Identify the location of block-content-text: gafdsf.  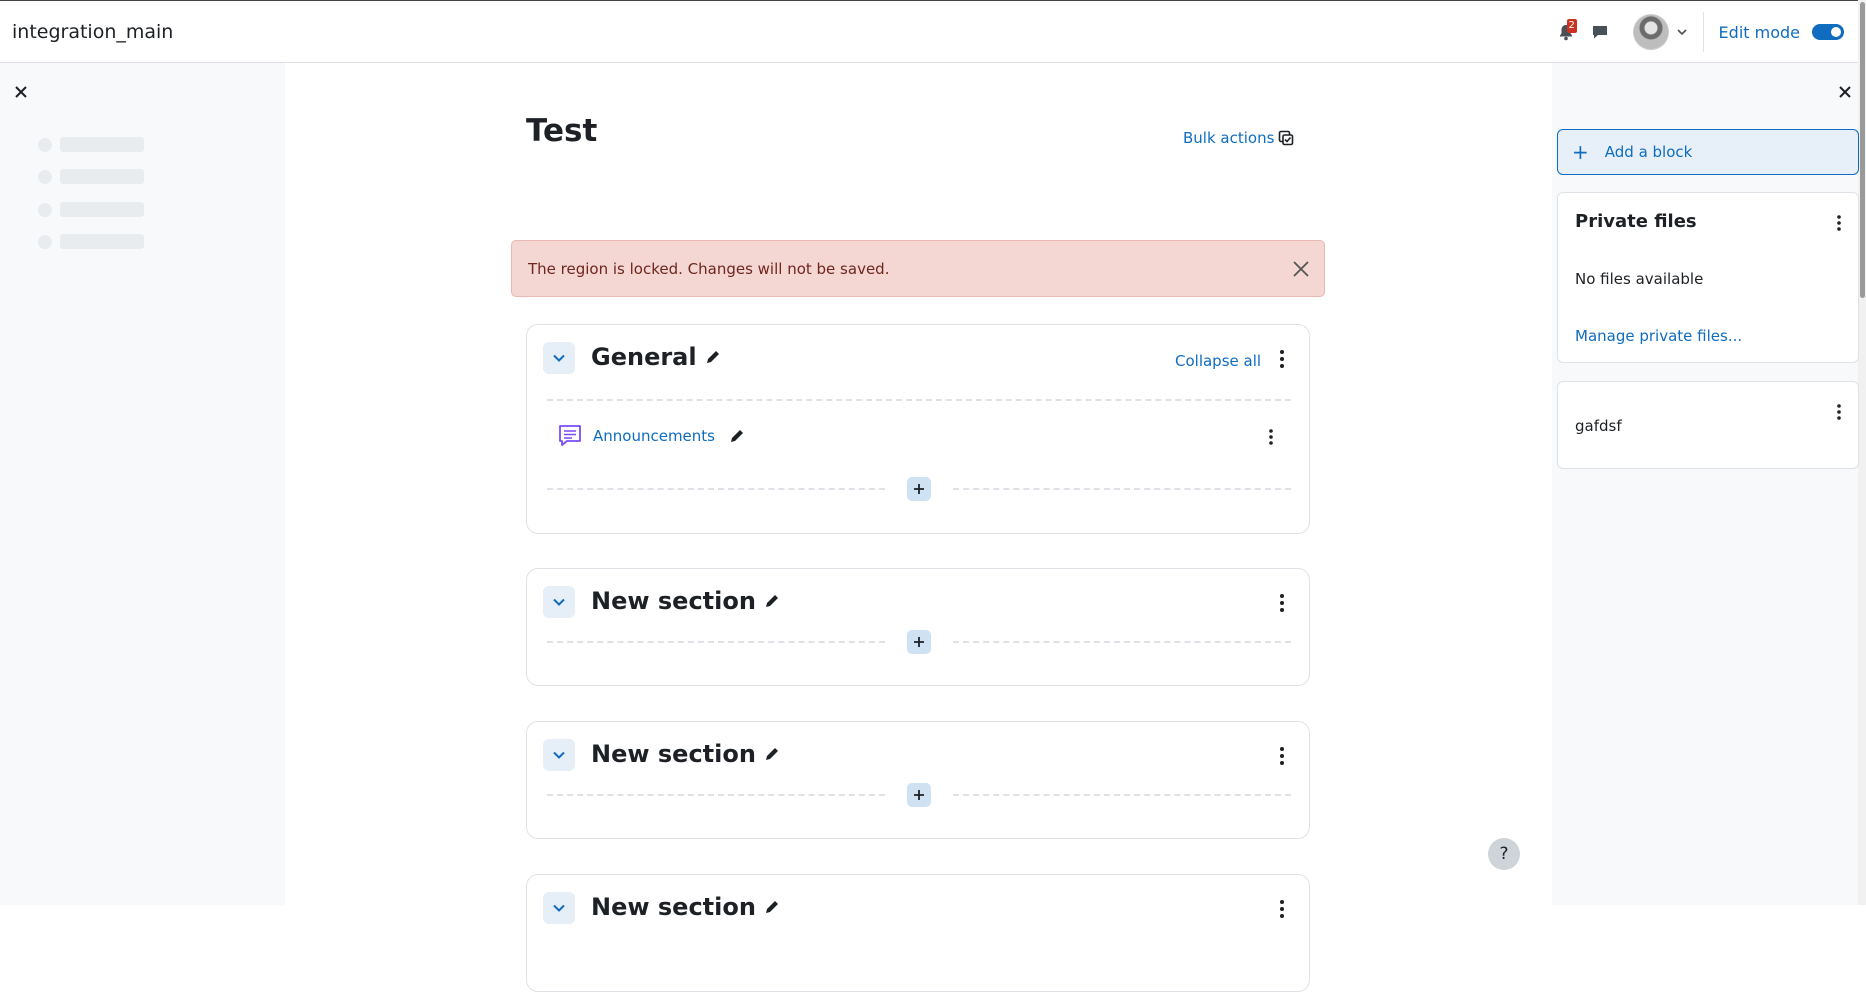
(1598, 426).